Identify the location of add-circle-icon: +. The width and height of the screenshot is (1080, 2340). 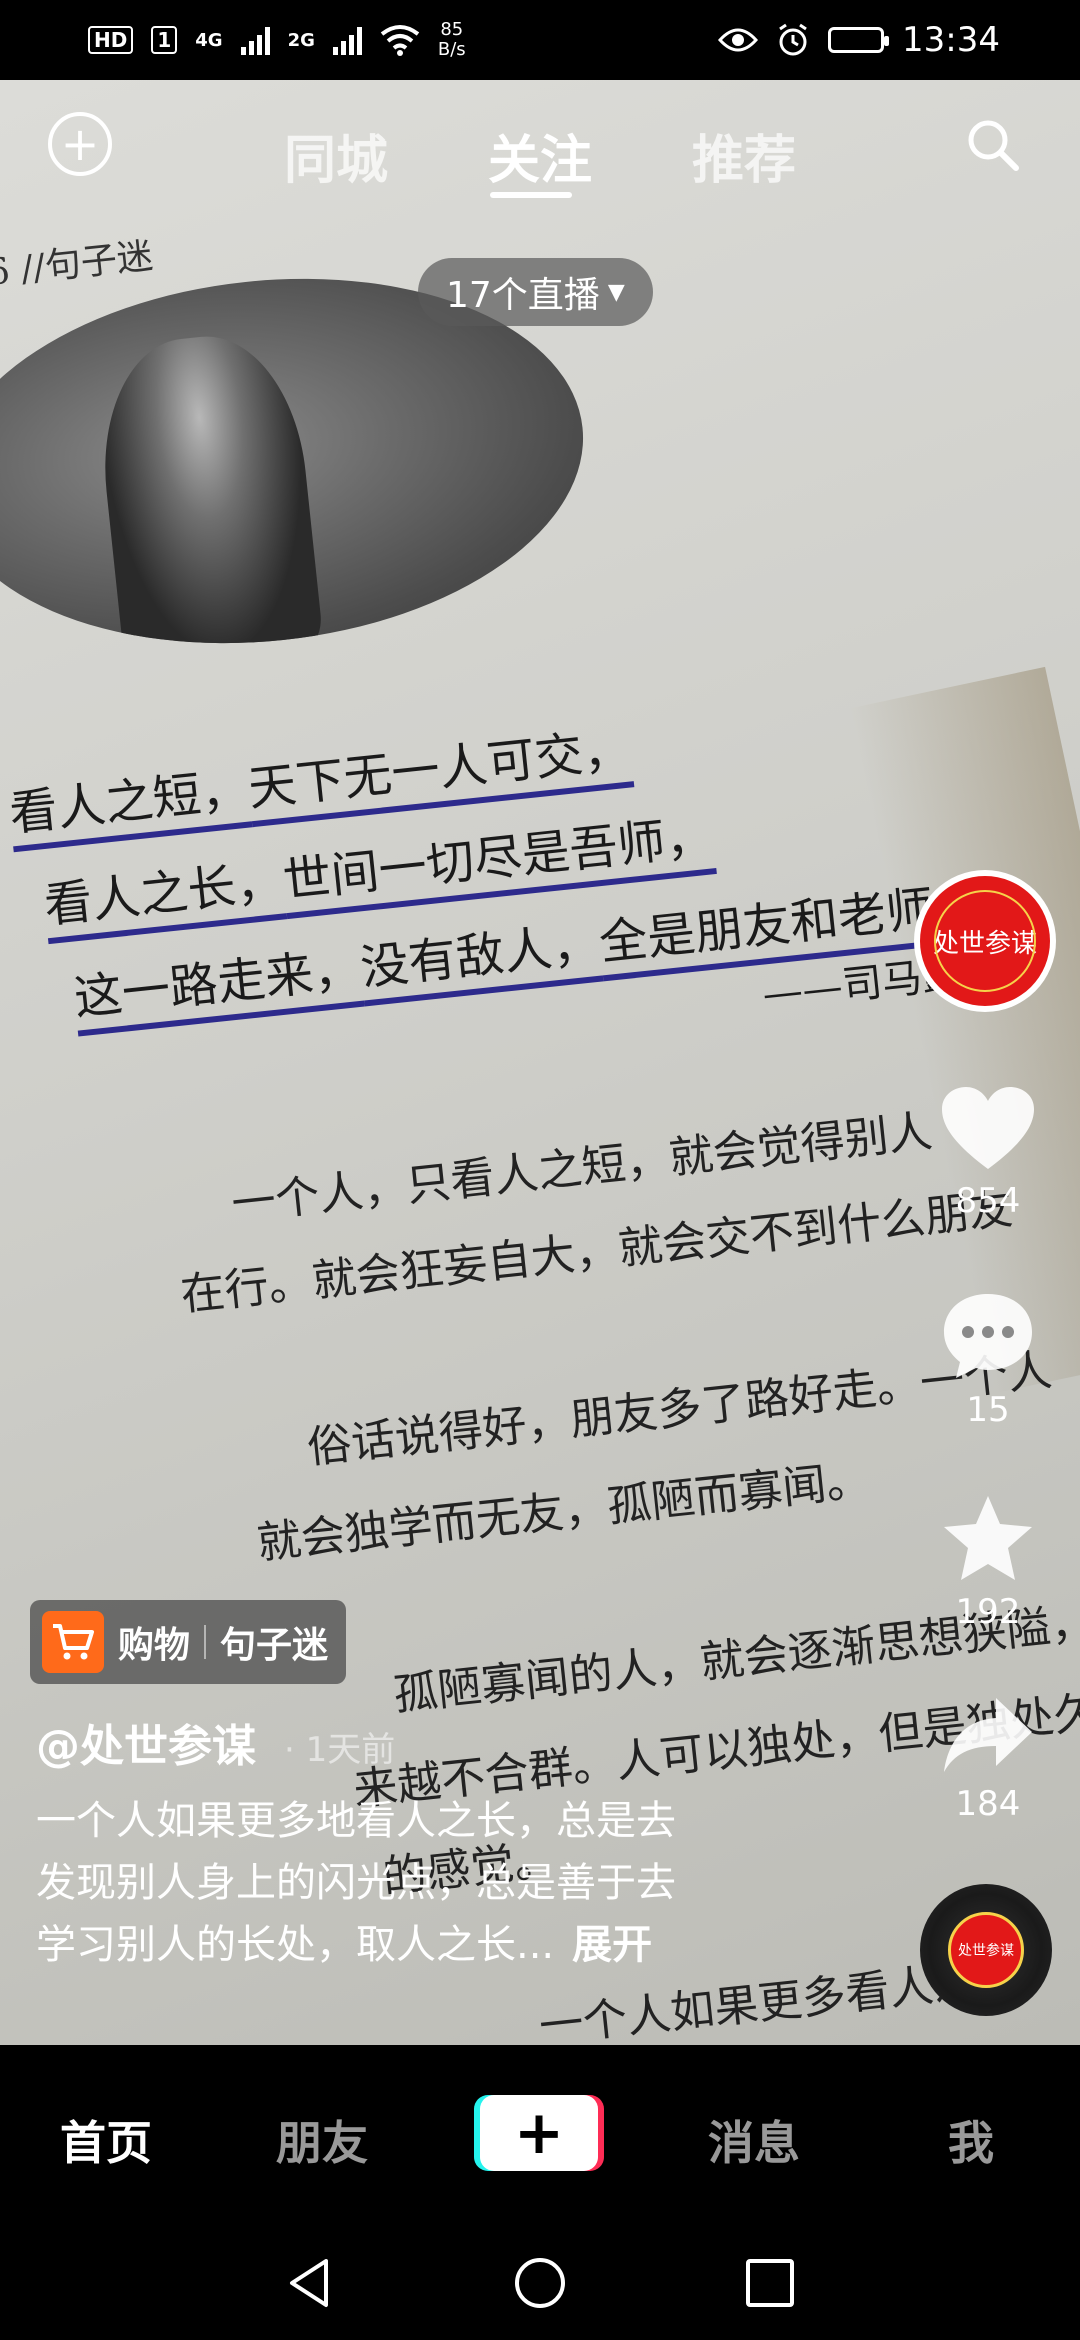
(80, 144).